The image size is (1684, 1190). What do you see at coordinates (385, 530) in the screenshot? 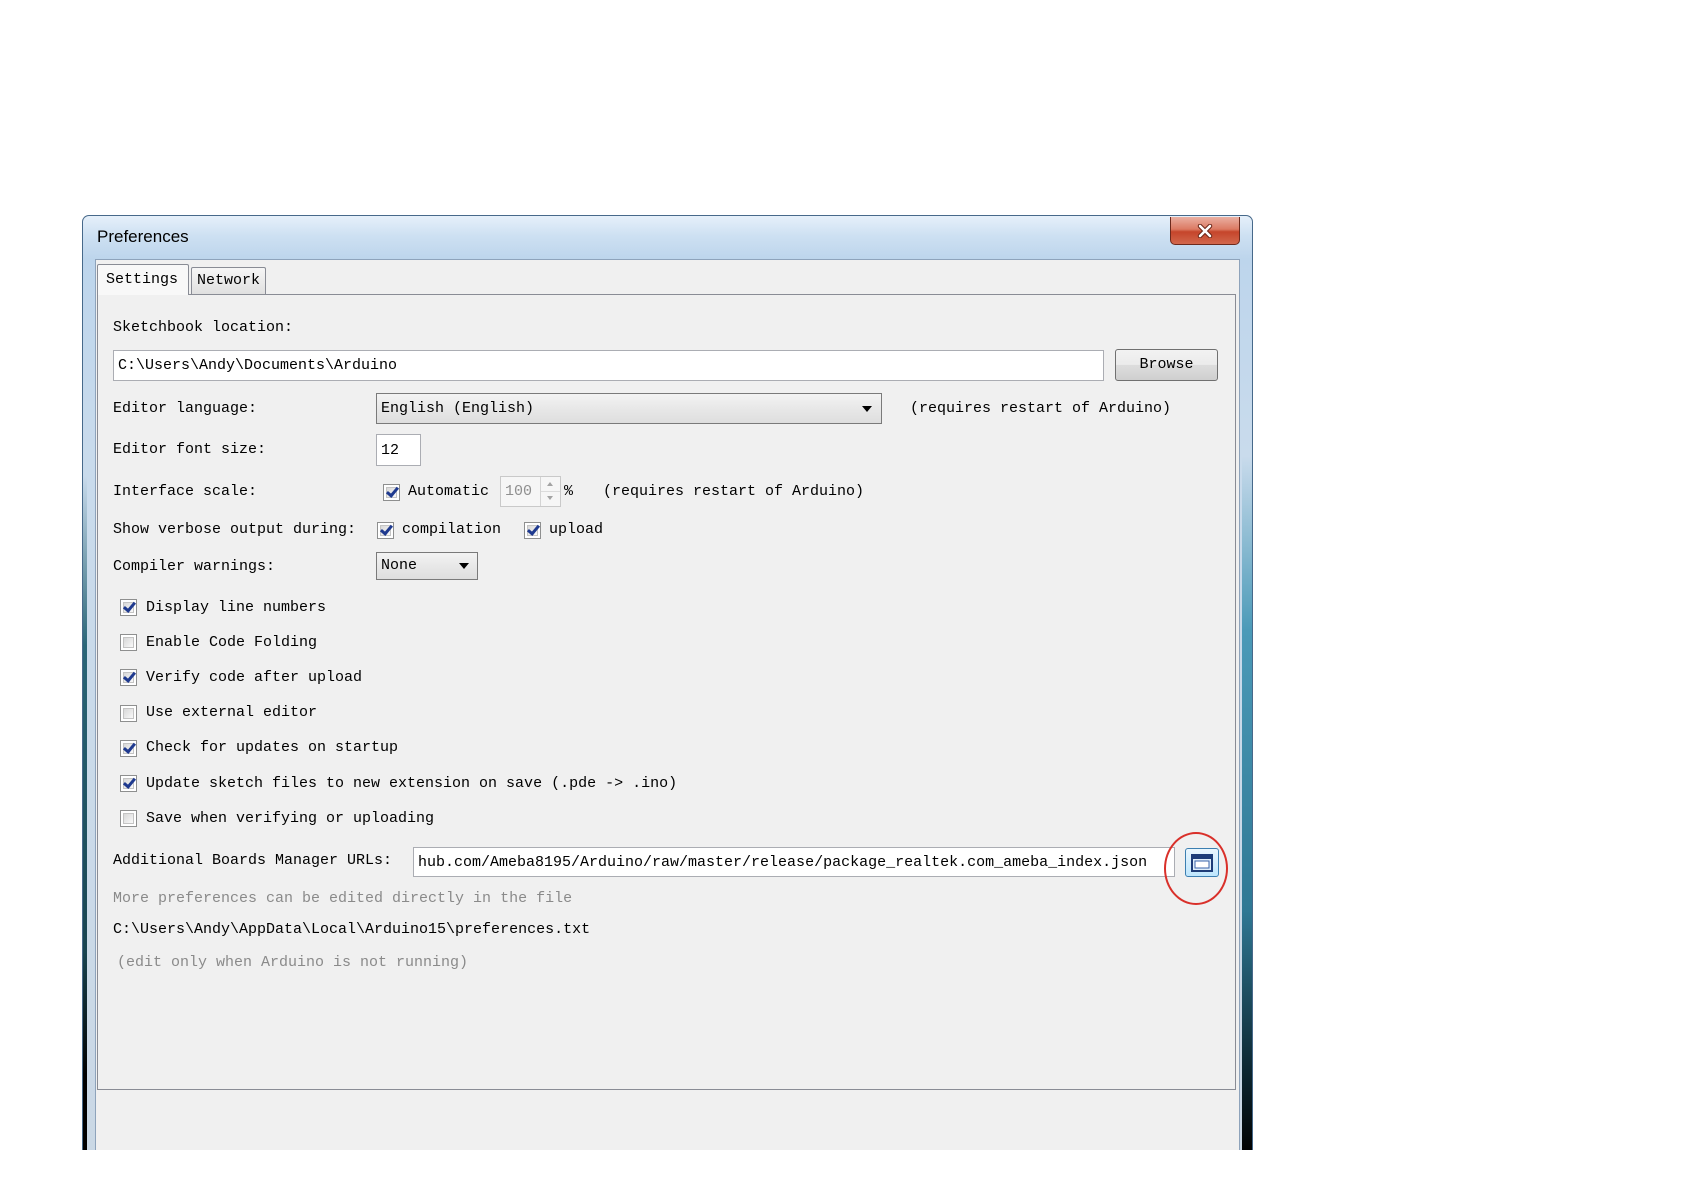
I see `verbose-compilation-checkbox` at bounding box center [385, 530].